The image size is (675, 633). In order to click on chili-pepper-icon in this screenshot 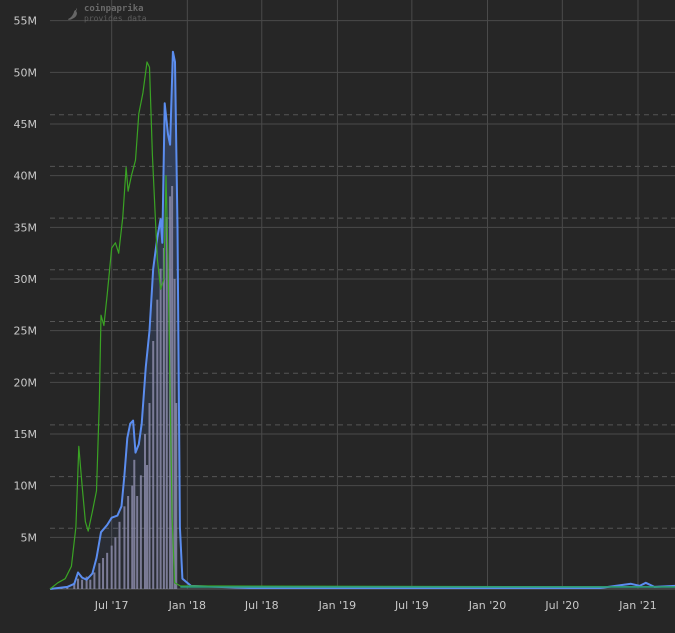, I will do `click(72, 14)`.